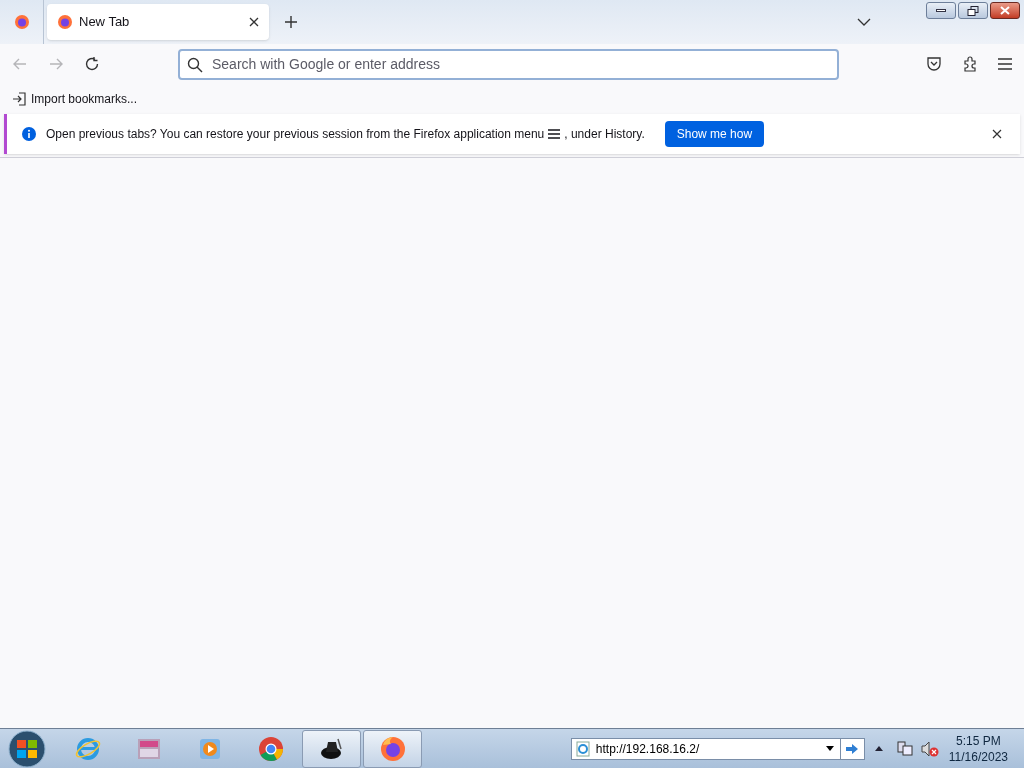 Image resolution: width=1024 pixels, height=768 pixels. I want to click on puzzle-icon, so click(970, 64).